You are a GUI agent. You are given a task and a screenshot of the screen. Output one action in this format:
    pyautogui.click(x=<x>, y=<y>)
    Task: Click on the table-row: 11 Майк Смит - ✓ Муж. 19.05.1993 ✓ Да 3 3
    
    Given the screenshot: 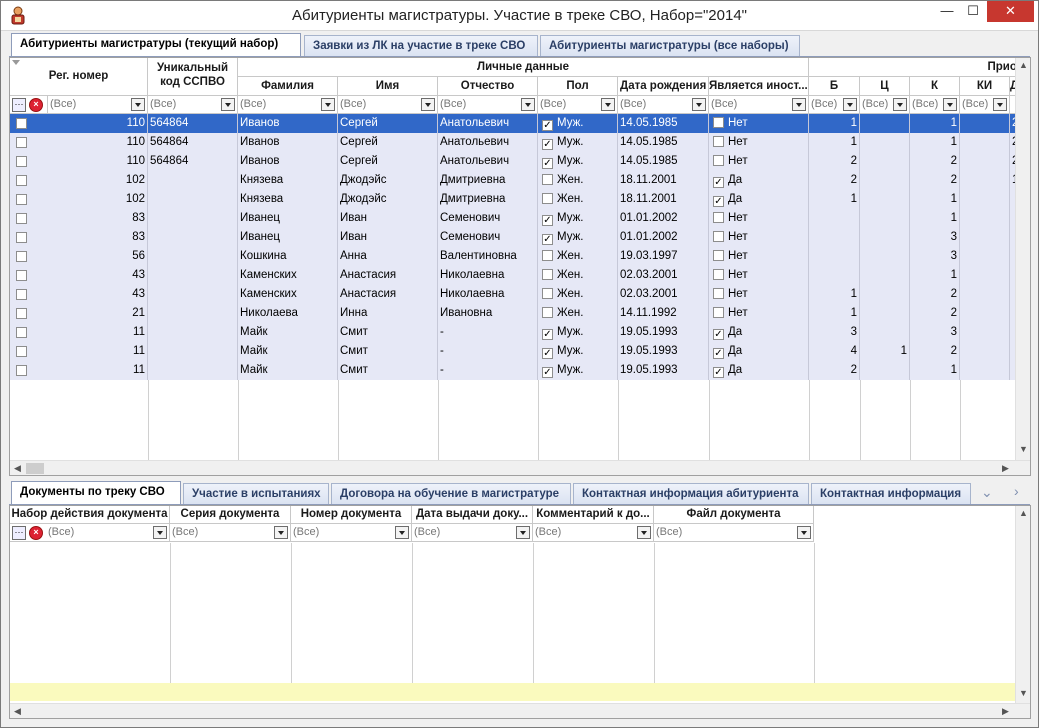 What is the action you would take?
    pyautogui.click(x=513, y=332)
    